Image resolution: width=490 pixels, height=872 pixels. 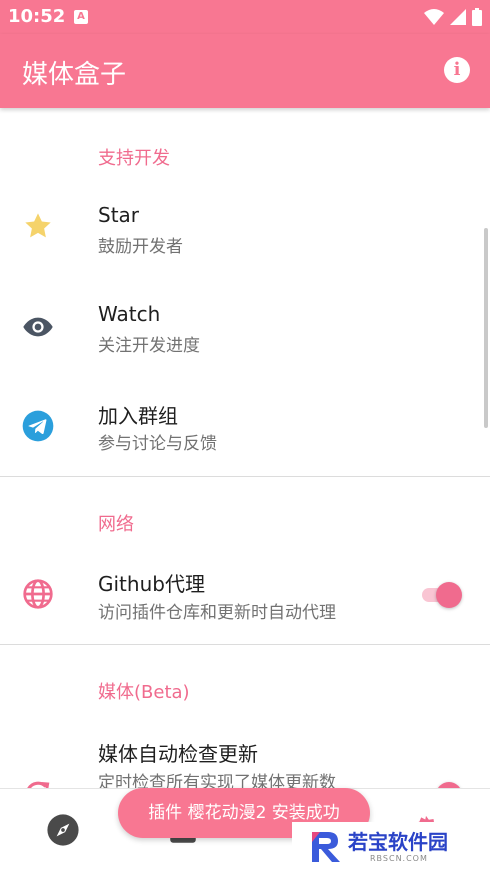 What do you see at coordinates (144, 692) in the screenshot?
I see `section-header-media: 媒体(Beta)` at bounding box center [144, 692].